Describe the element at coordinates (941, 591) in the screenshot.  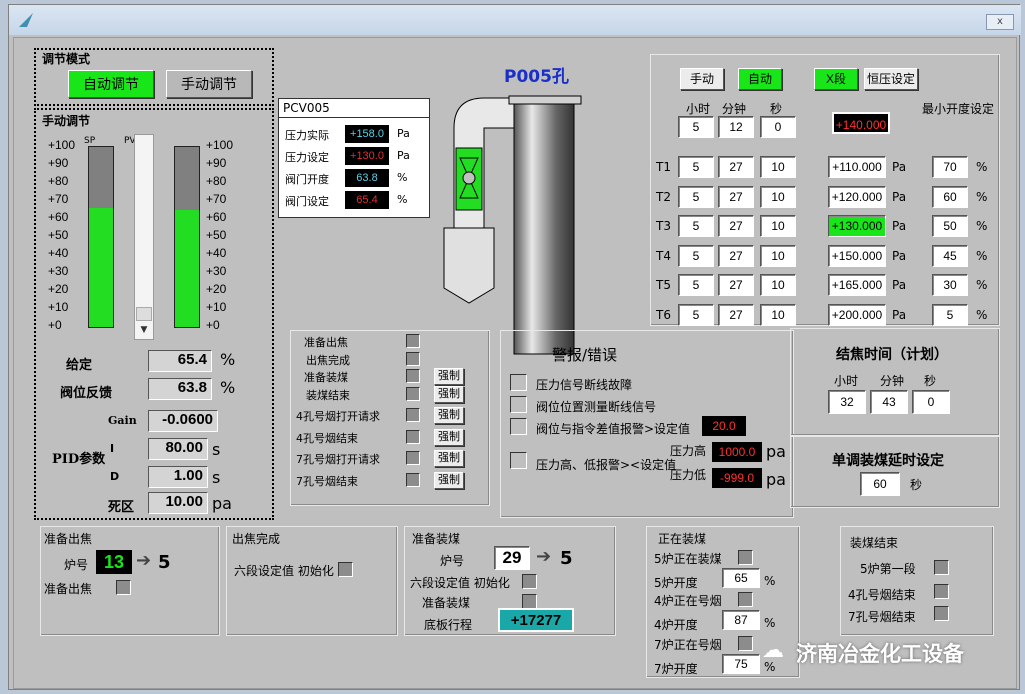
I see `coal-end-r2-check` at that location.